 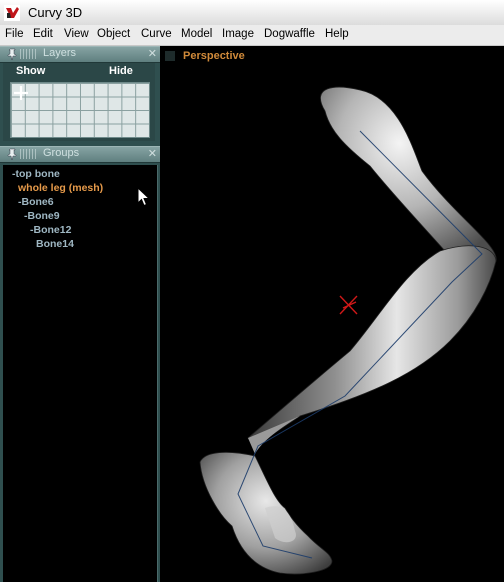 I want to click on viewport-menu-icon, so click(x=170, y=56).